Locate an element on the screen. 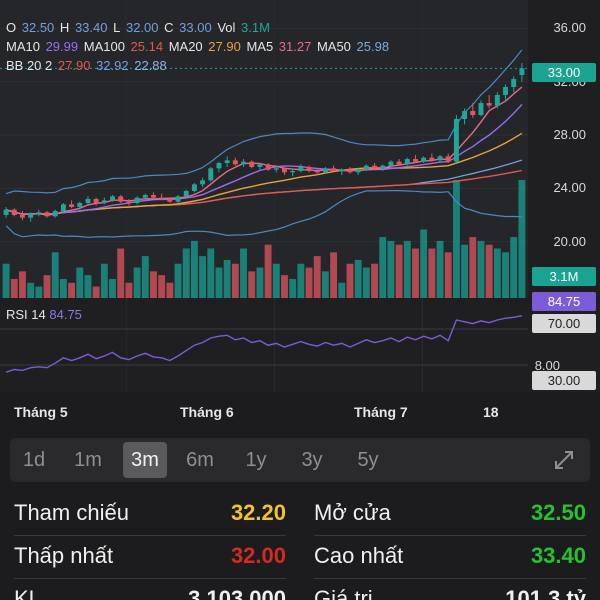 This screenshot has width=600, height=600. time-label-18: 18 is located at coordinates (491, 412).